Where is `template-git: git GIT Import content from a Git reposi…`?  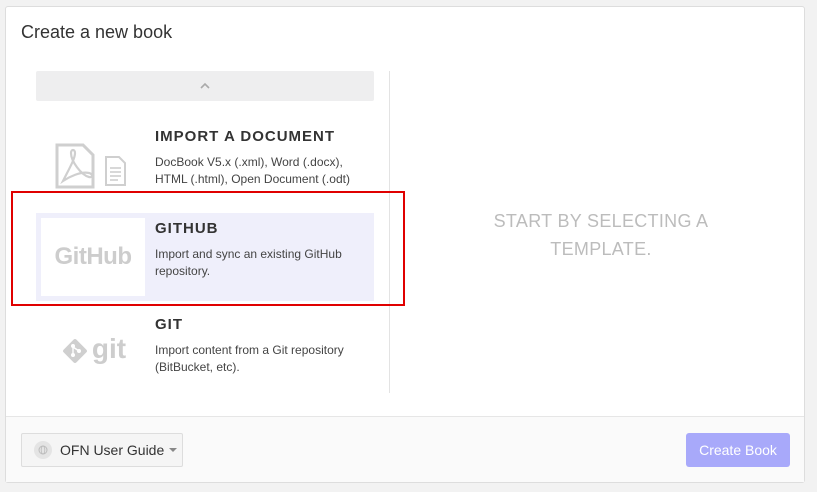
template-git: git GIT Import content from a Git reposi… is located at coordinates (205, 350).